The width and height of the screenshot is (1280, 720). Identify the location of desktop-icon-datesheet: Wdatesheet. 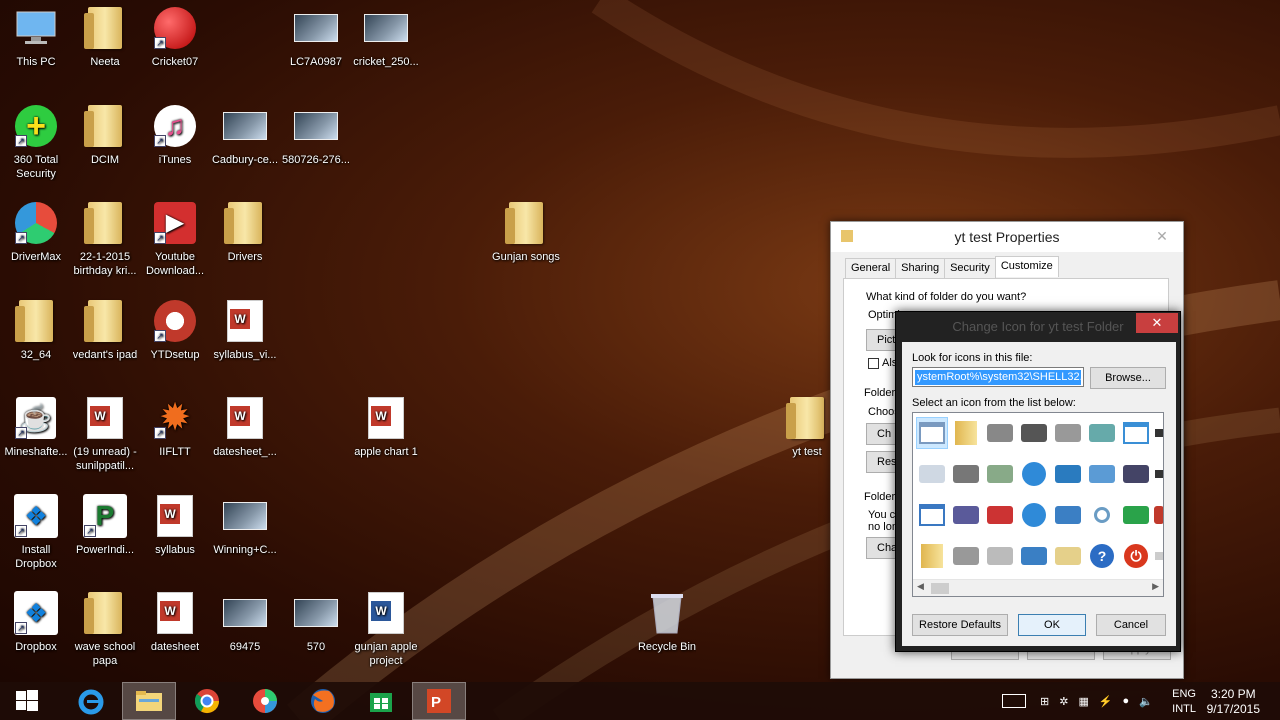
(175, 622).